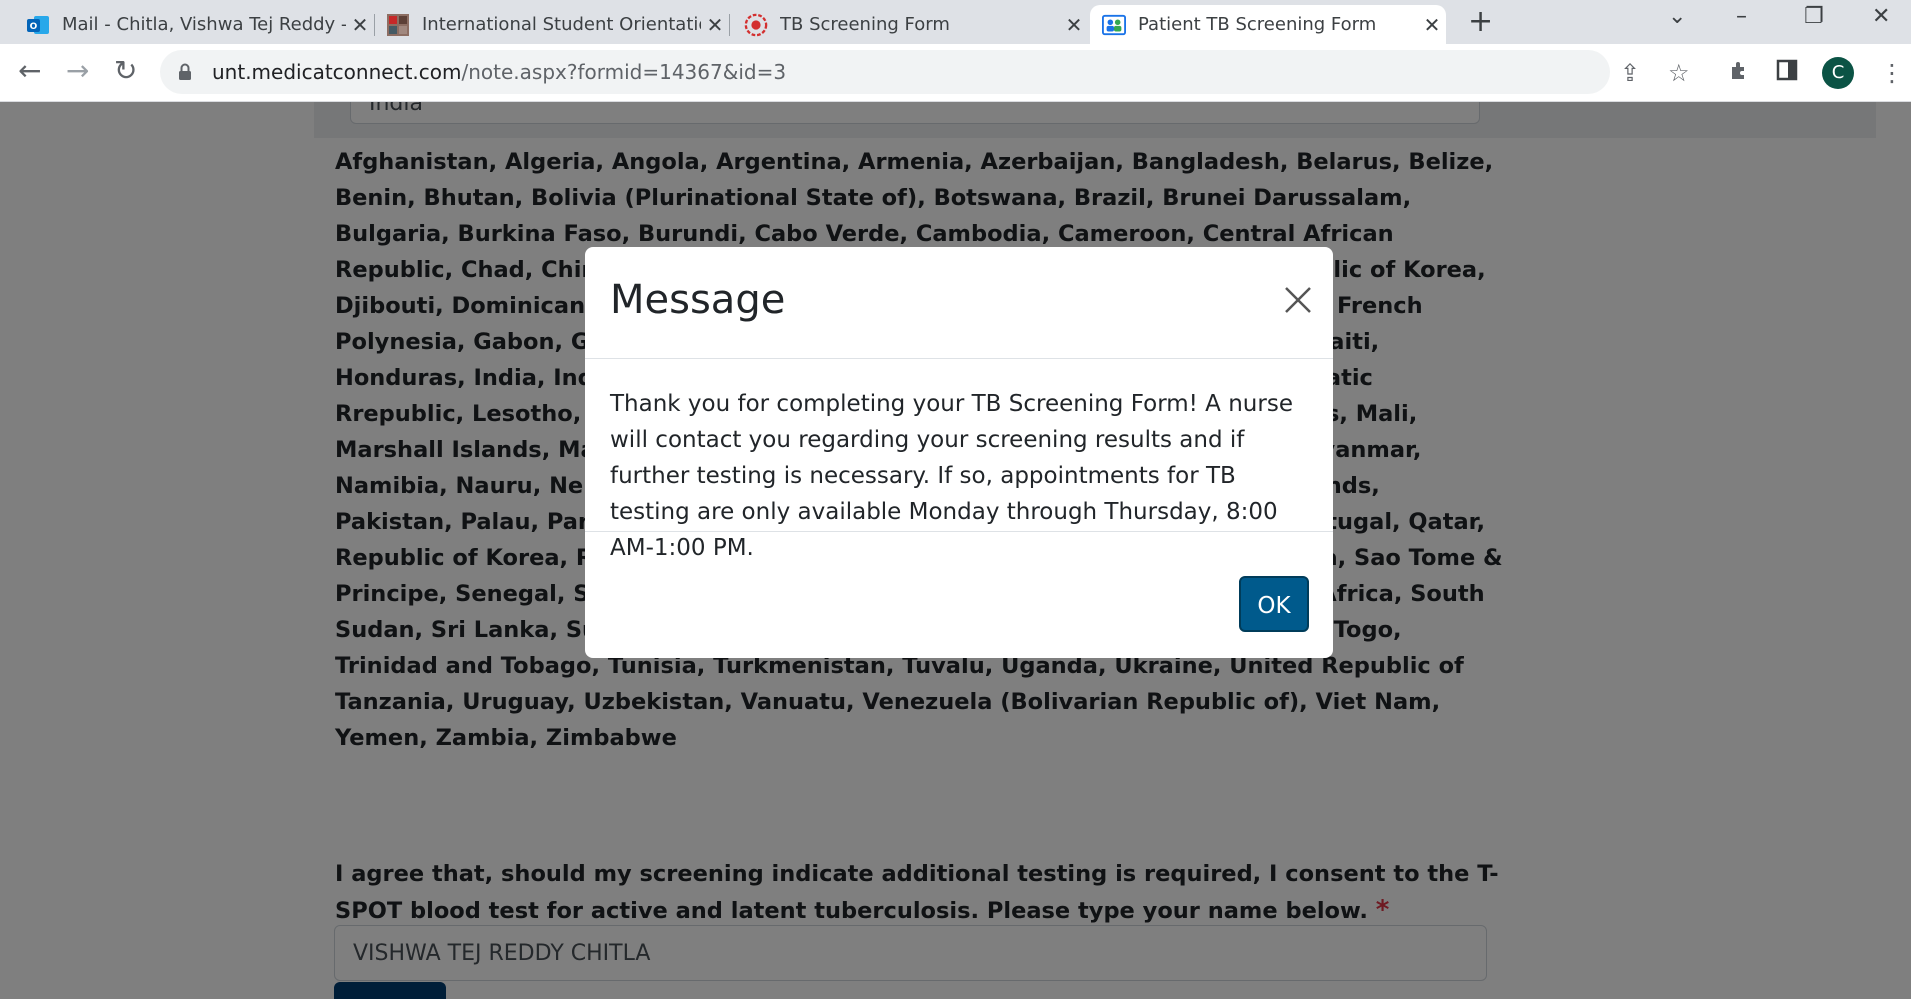 The image size is (1911, 999). Describe the element at coordinates (865, 24) in the screenshot. I see `tab-title: TB Screening Form` at that location.